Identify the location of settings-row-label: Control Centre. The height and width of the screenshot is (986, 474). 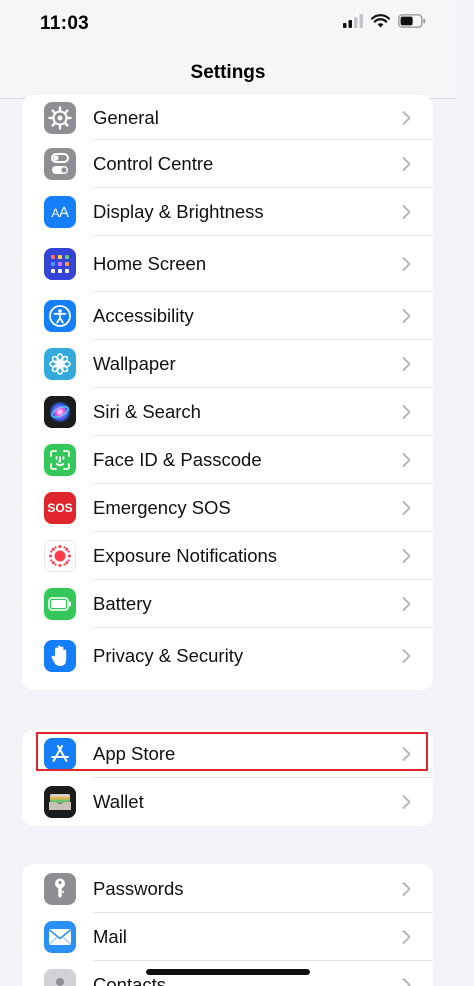
(153, 163).